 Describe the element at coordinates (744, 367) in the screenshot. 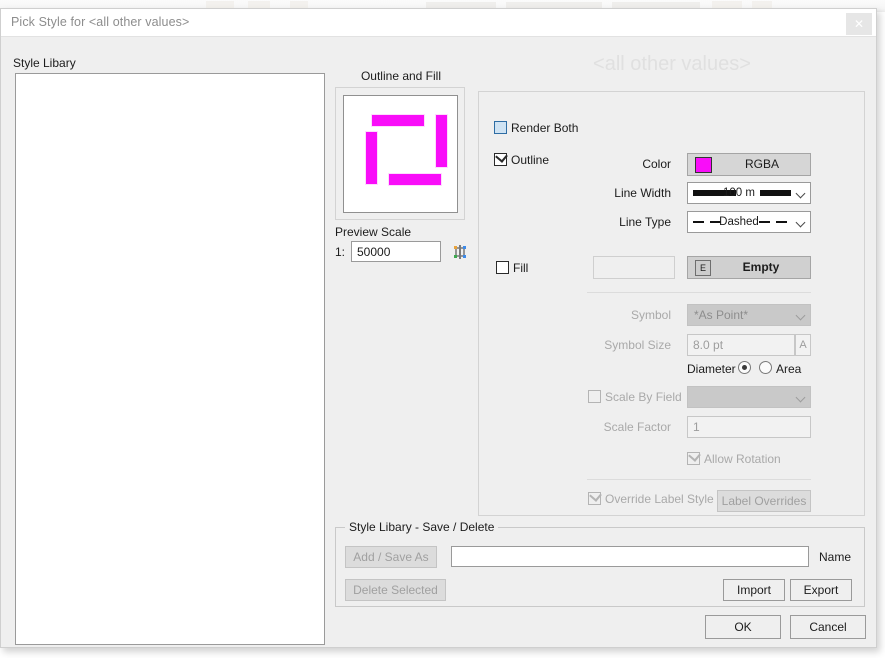

I see `diameter-radio` at that location.